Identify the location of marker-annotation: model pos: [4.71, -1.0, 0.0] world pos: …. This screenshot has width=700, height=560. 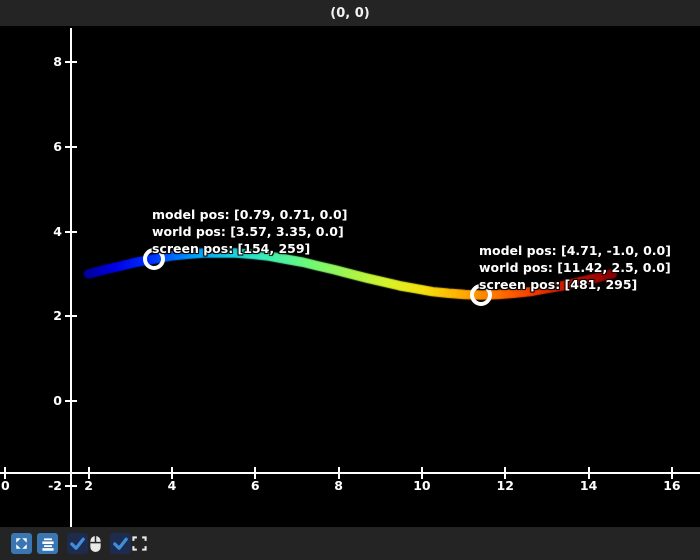
(575, 267).